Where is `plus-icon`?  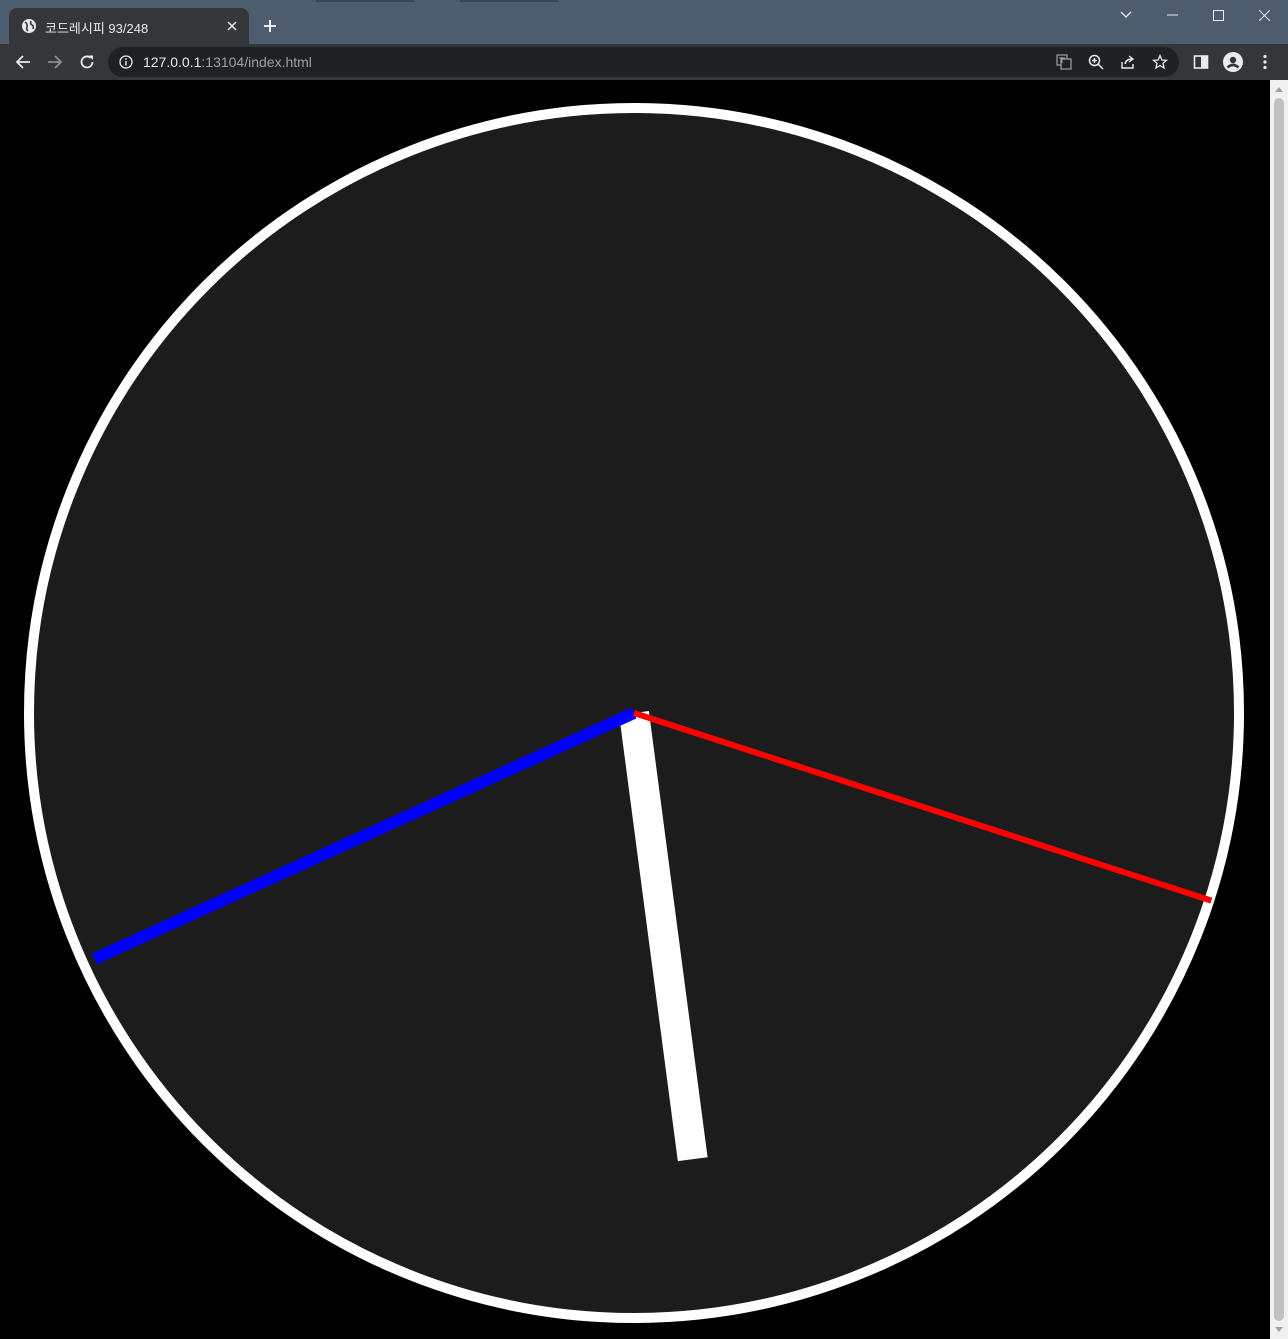
plus-icon is located at coordinates (270, 26).